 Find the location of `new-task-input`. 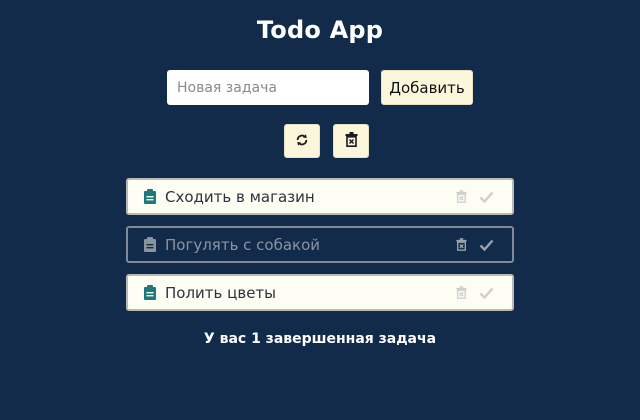

new-task-input is located at coordinates (268, 87).